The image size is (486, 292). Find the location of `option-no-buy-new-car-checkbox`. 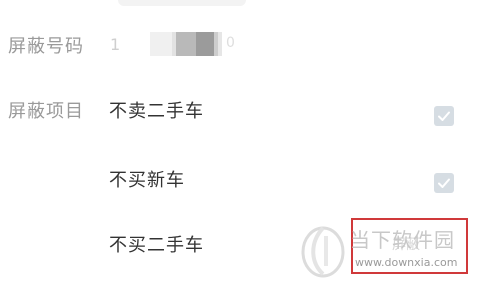

option-no-buy-new-car-checkbox is located at coordinates (444, 183).